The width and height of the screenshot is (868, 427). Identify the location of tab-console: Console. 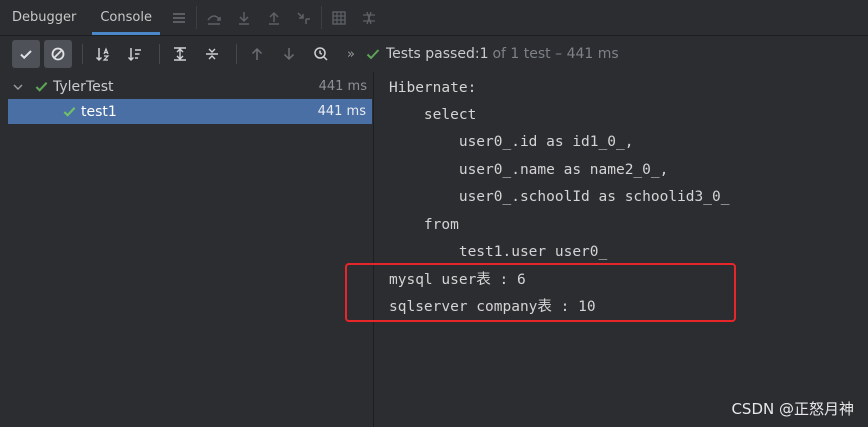
(126, 17).